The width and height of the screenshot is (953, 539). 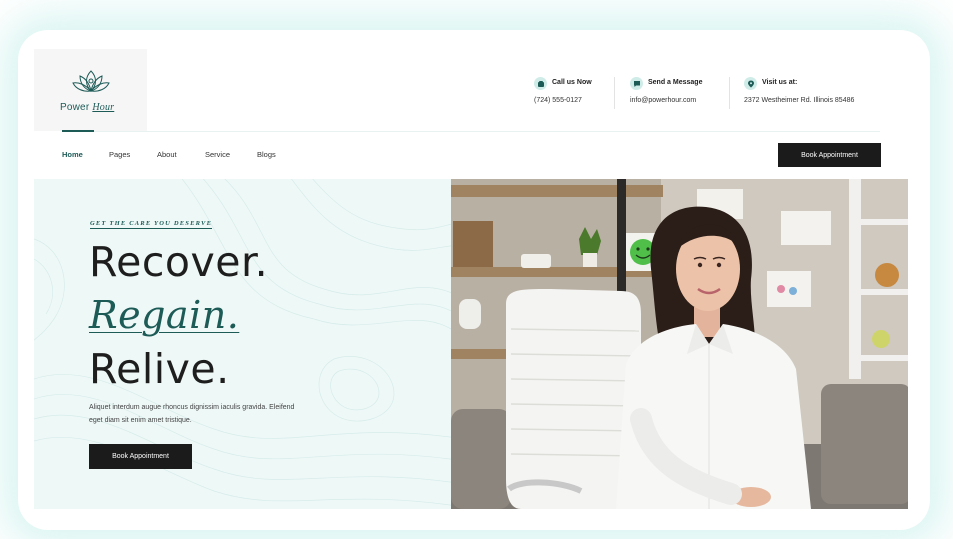 What do you see at coordinates (750, 83) in the screenshot?
I see `location-icon` at bounding box center [750, 83].